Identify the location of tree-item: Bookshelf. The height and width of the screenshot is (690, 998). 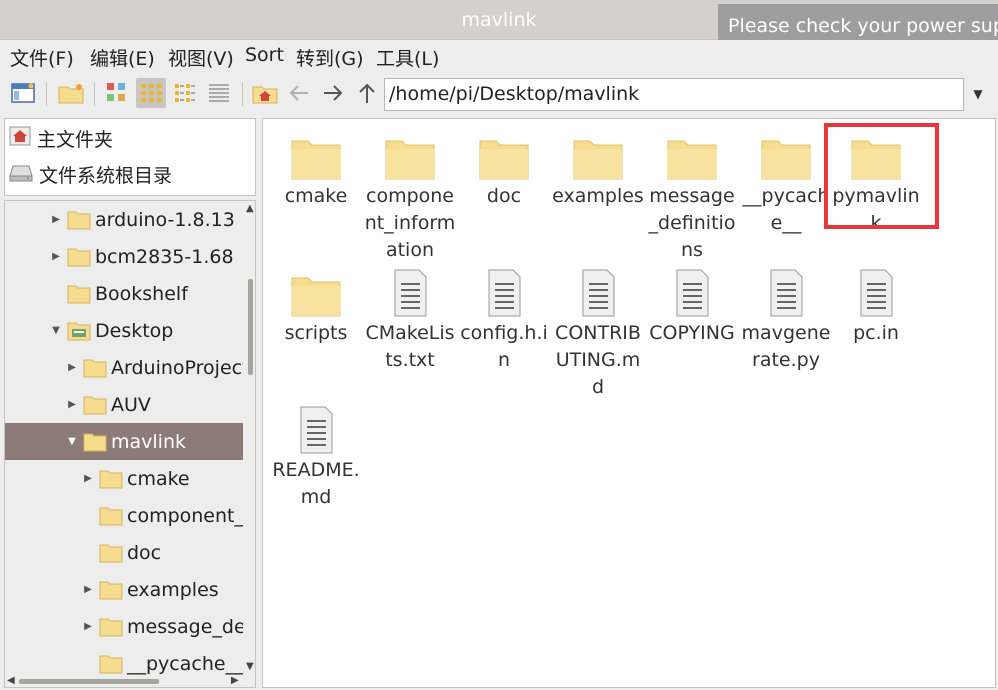
(124, 293).